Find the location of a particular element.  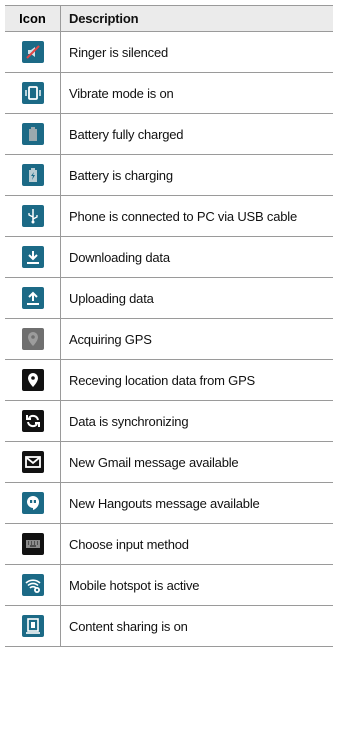

table-row: Uploading data is located at coordinates (169, 298).